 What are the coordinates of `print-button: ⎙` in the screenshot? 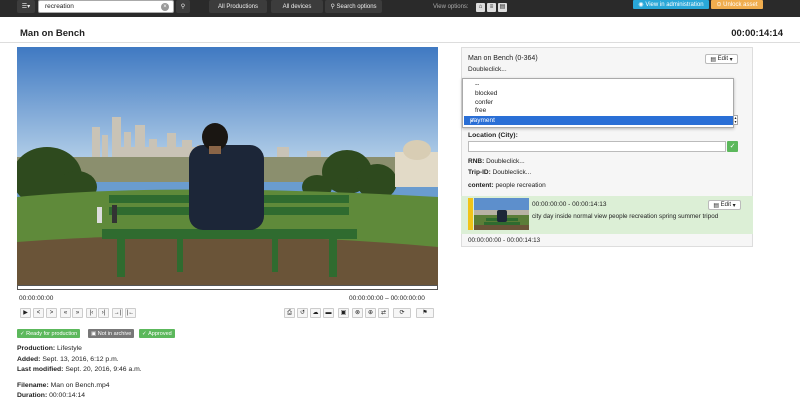 It's located at (289, 313).